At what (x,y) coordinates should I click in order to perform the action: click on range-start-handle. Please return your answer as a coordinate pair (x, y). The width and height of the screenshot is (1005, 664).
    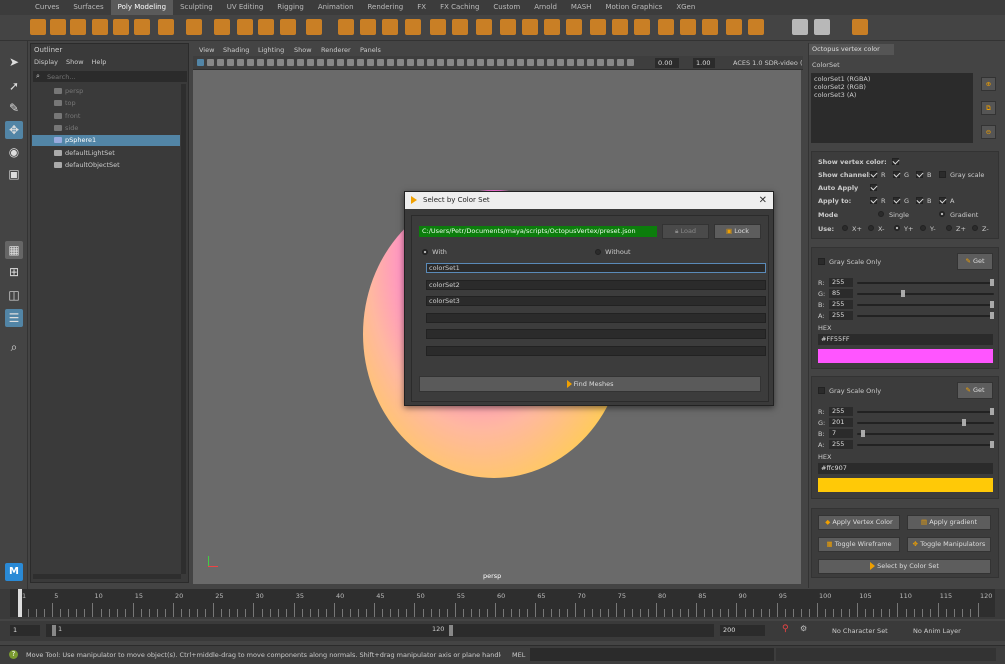
    Looking at the image, I should click on (54, 630).